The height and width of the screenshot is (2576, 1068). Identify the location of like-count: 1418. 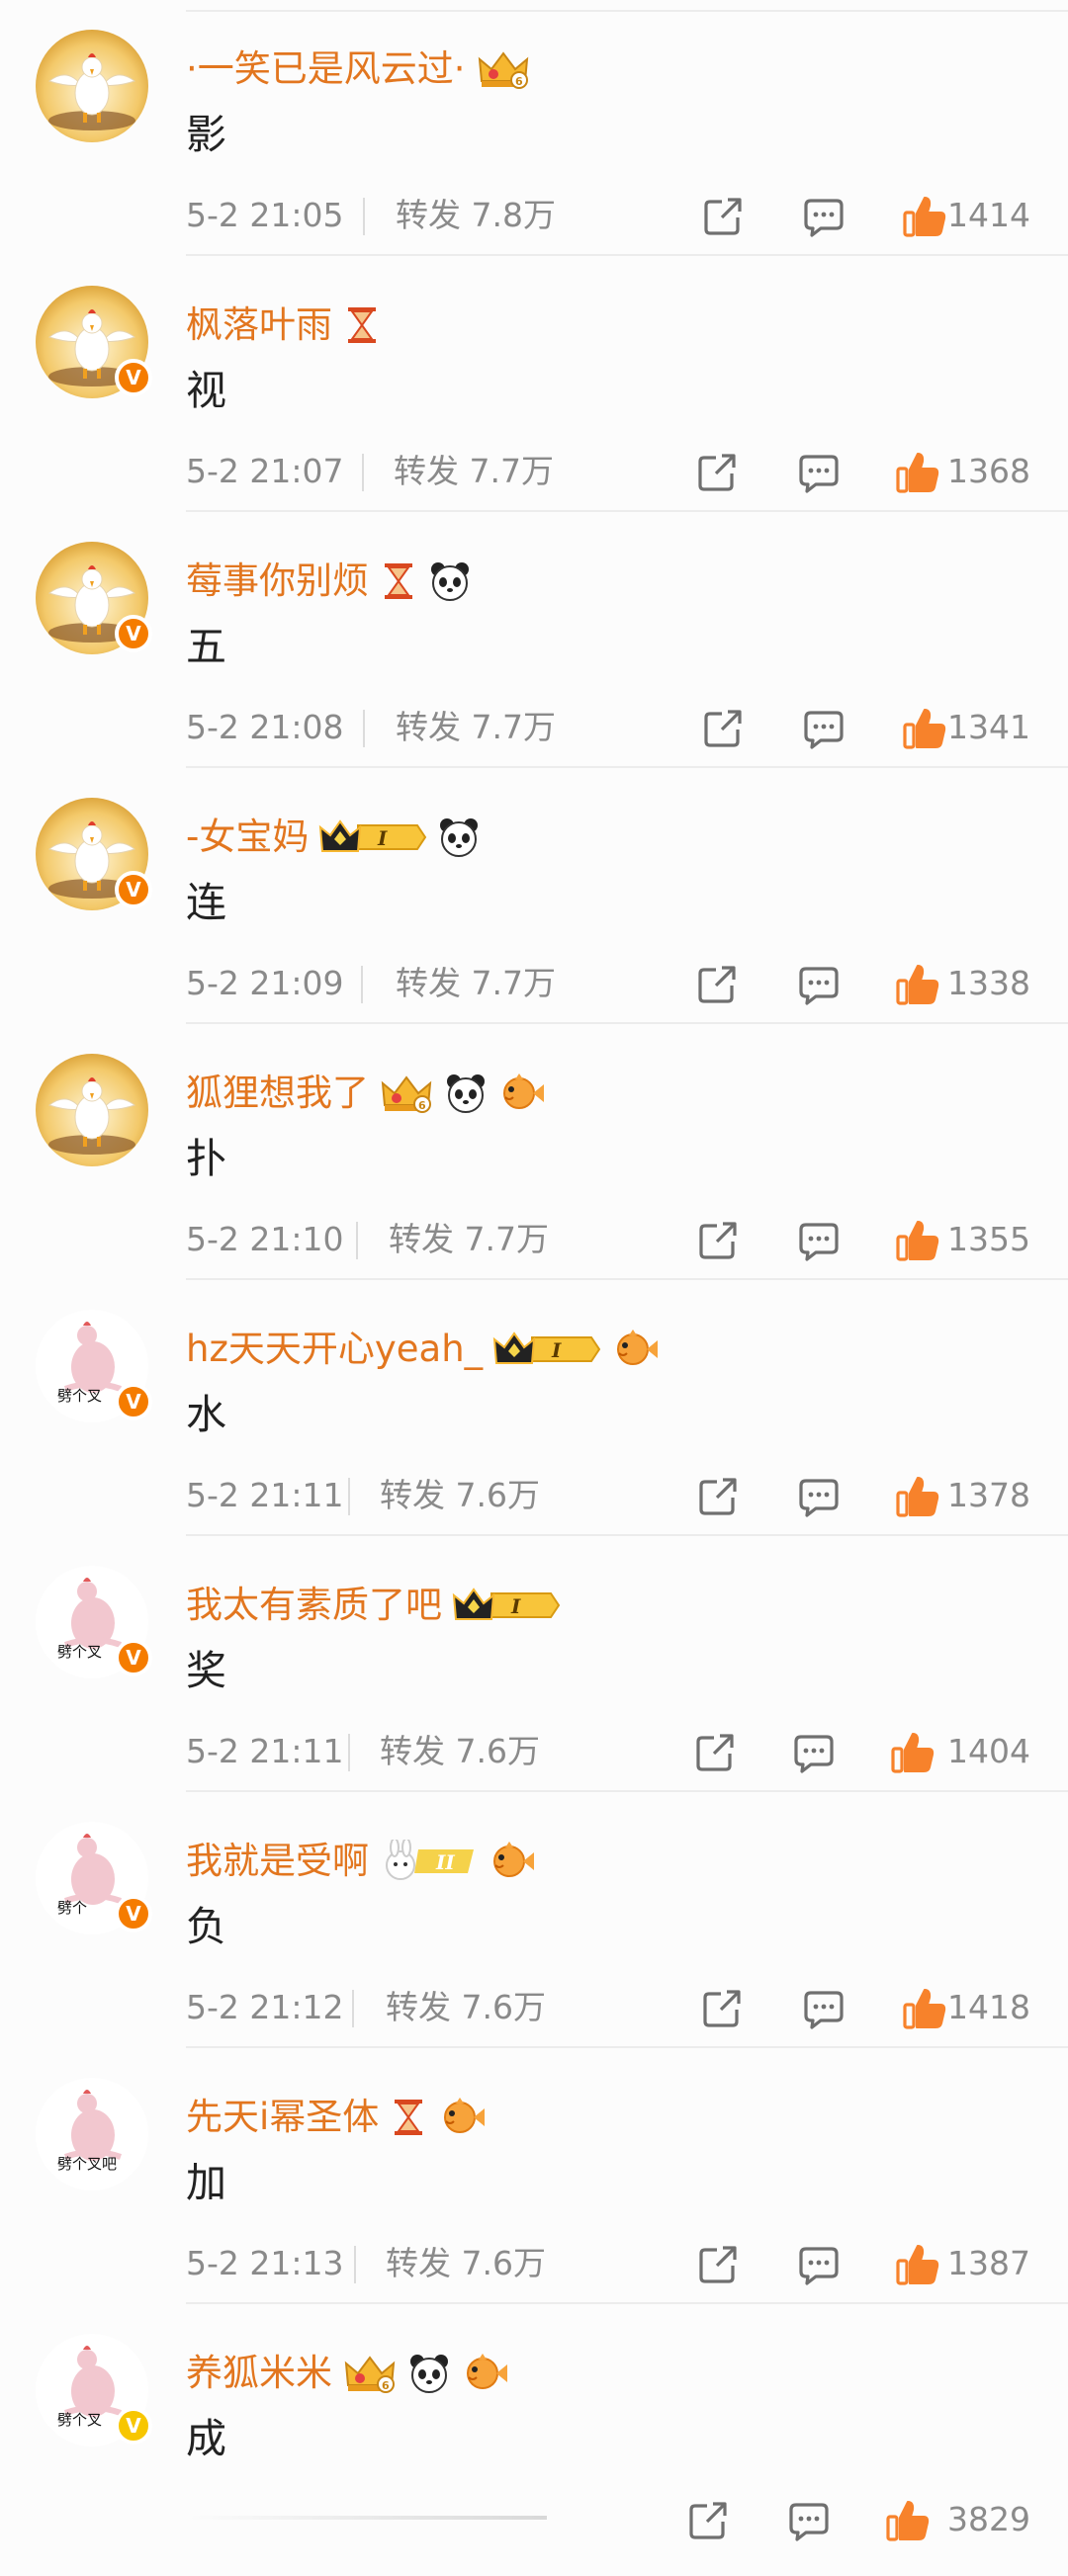
(989, 2007).